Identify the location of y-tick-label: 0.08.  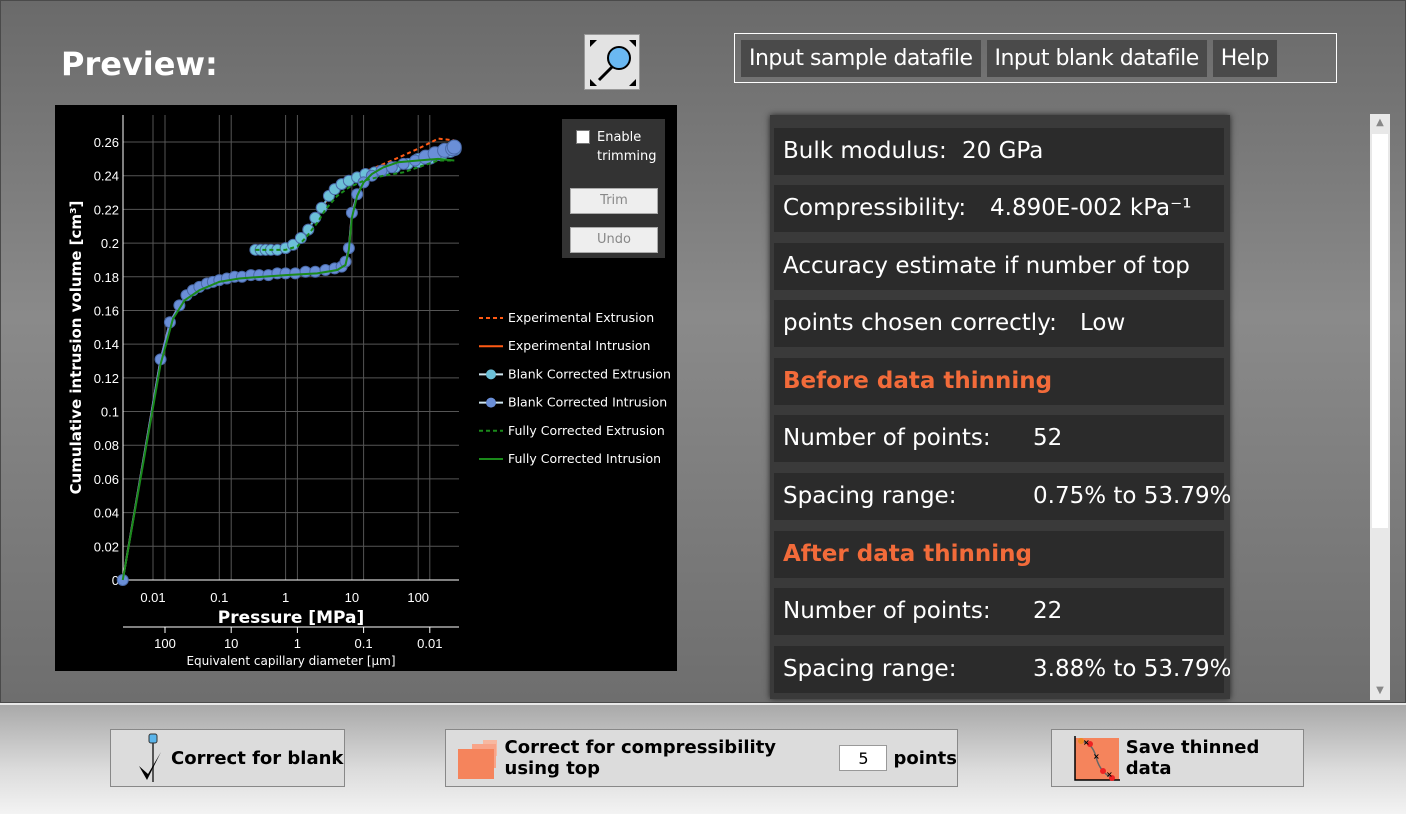
(106, 445).